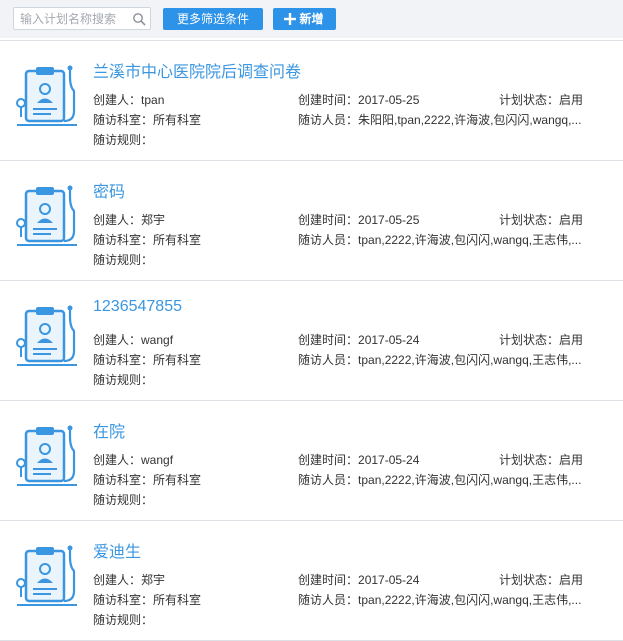 The width and height of the screenshot is (623, 641). I want to click on plus-icon, so click(290, 19).